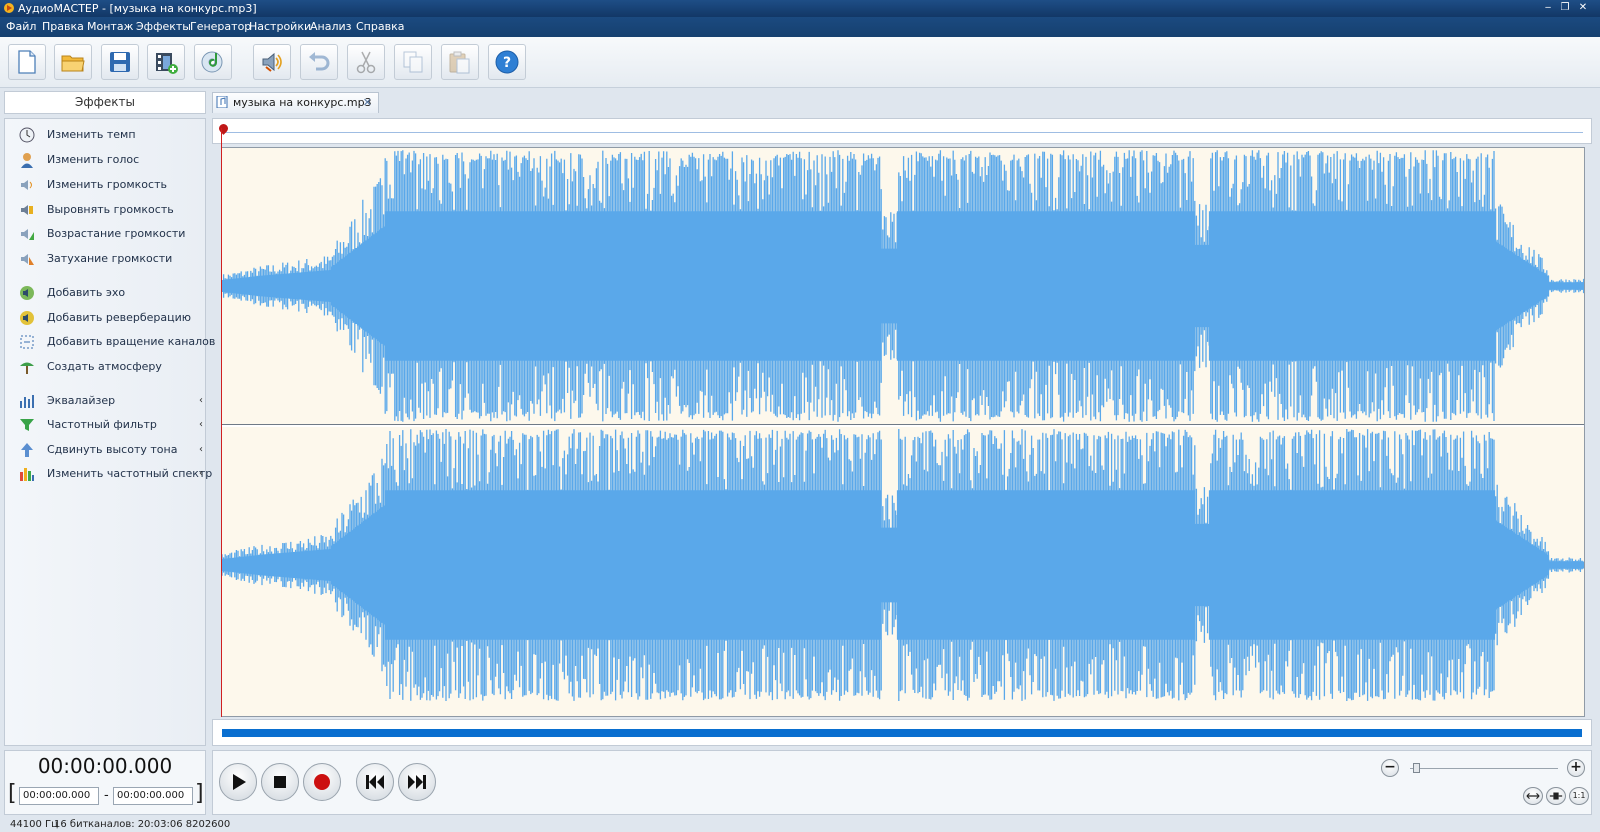 Image resolution: width=1600 pixels, height=832 pixels. Describe the element at coordinates (108, 367) in the screenshot. I see `effect-create-atmosphere: Создать атмосферу` at that location.